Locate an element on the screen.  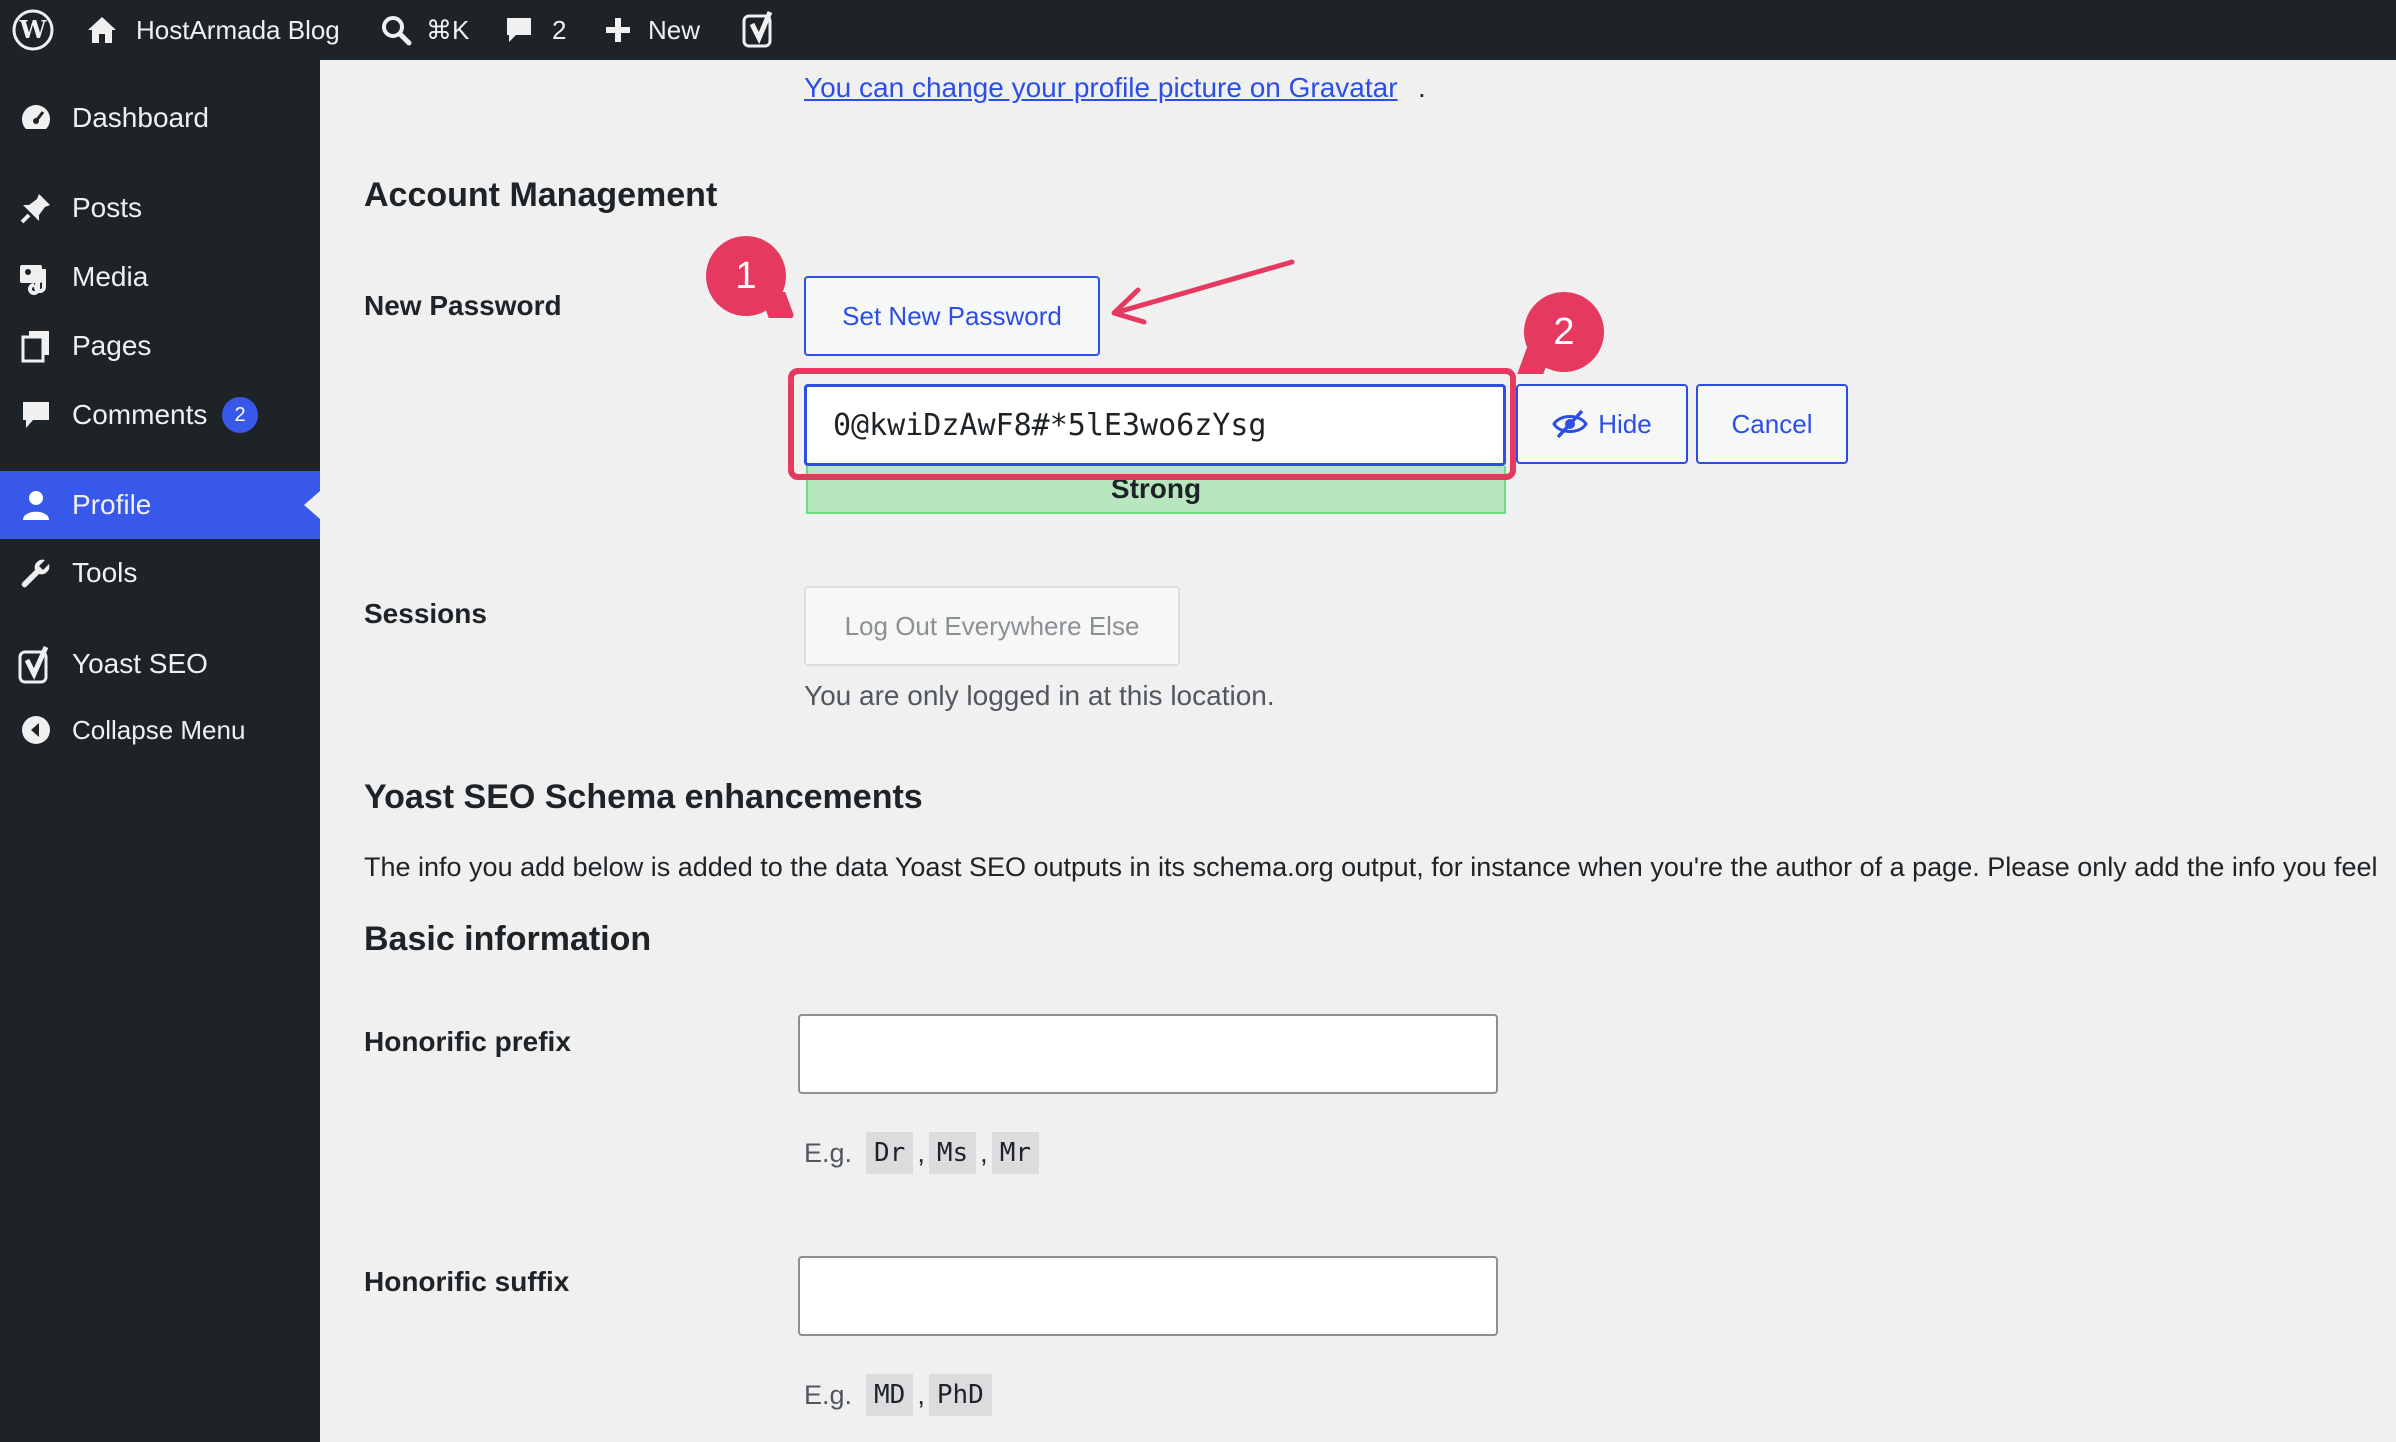
sidebar-item-pages: Pages is located at coordinates (160, 346).